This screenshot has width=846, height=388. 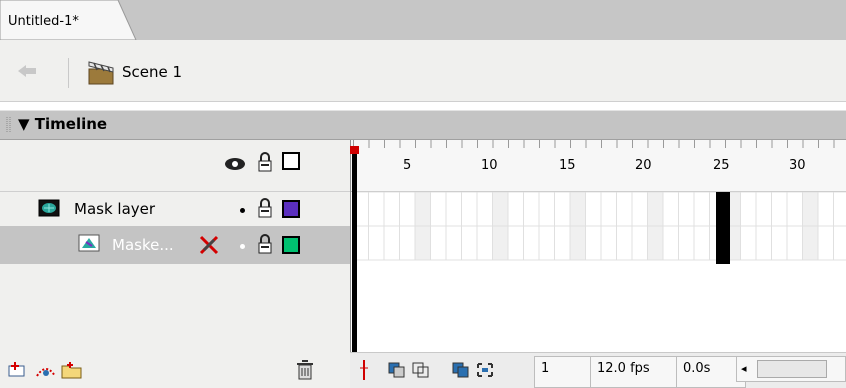 I want to click on layer-row-mask: Mask layer, so click(x=175, y=209).